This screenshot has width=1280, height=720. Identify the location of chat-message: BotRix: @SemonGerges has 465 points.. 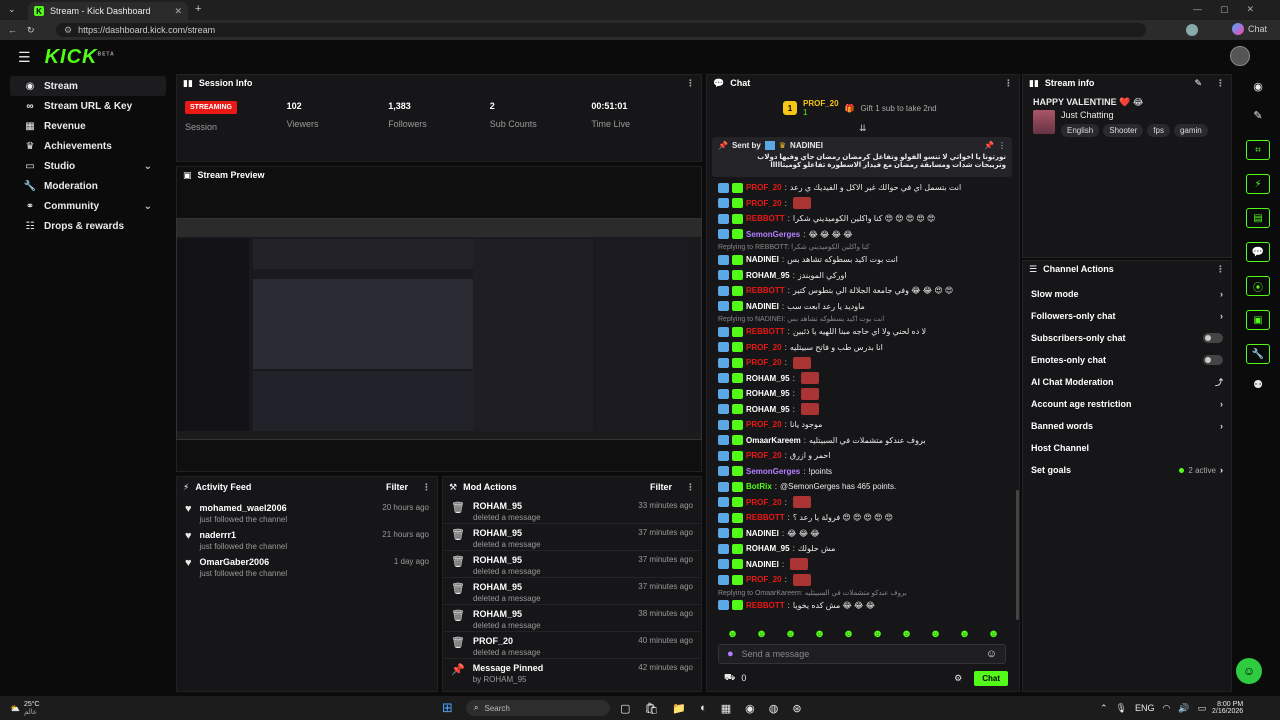
(863, 487).